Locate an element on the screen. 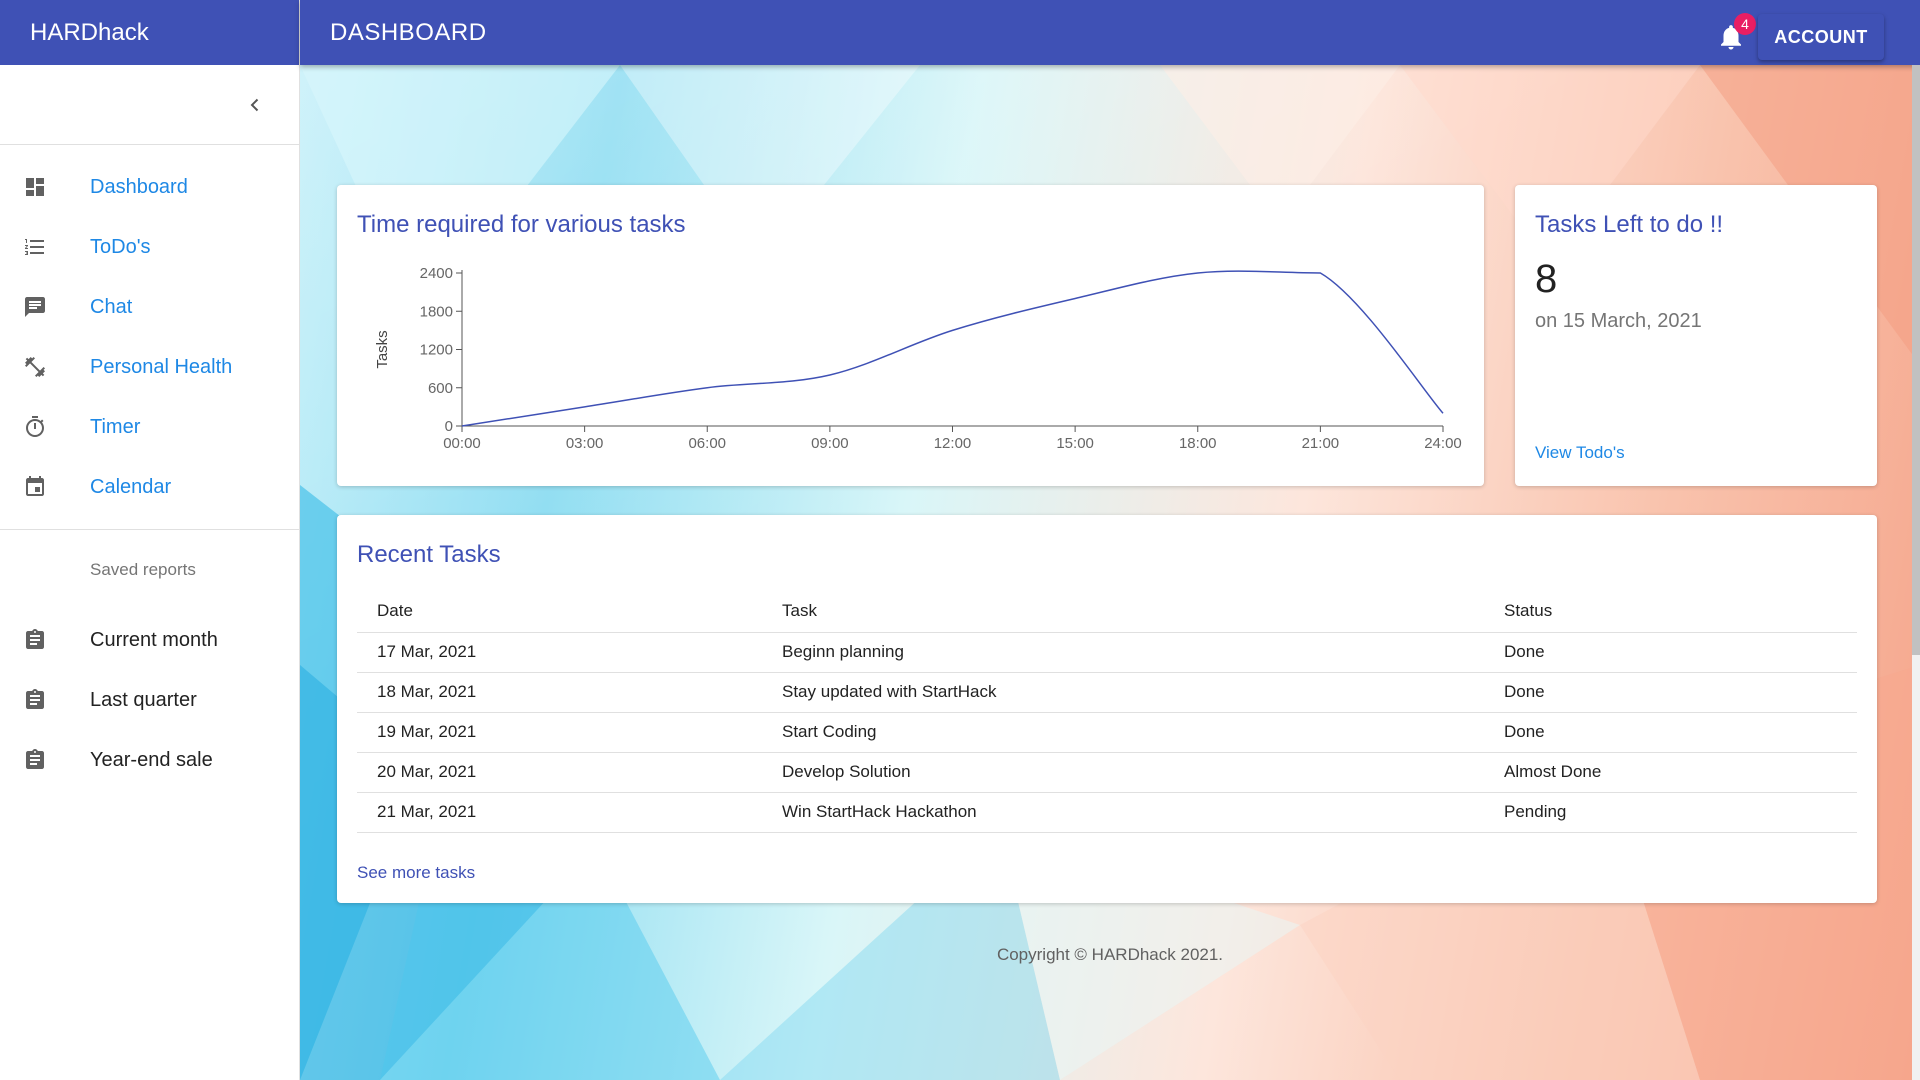 This screenshot has height=1080, width=1920. copyright-text: Copyright © HARDhack 2021. is located at coordinates (1110, 954).